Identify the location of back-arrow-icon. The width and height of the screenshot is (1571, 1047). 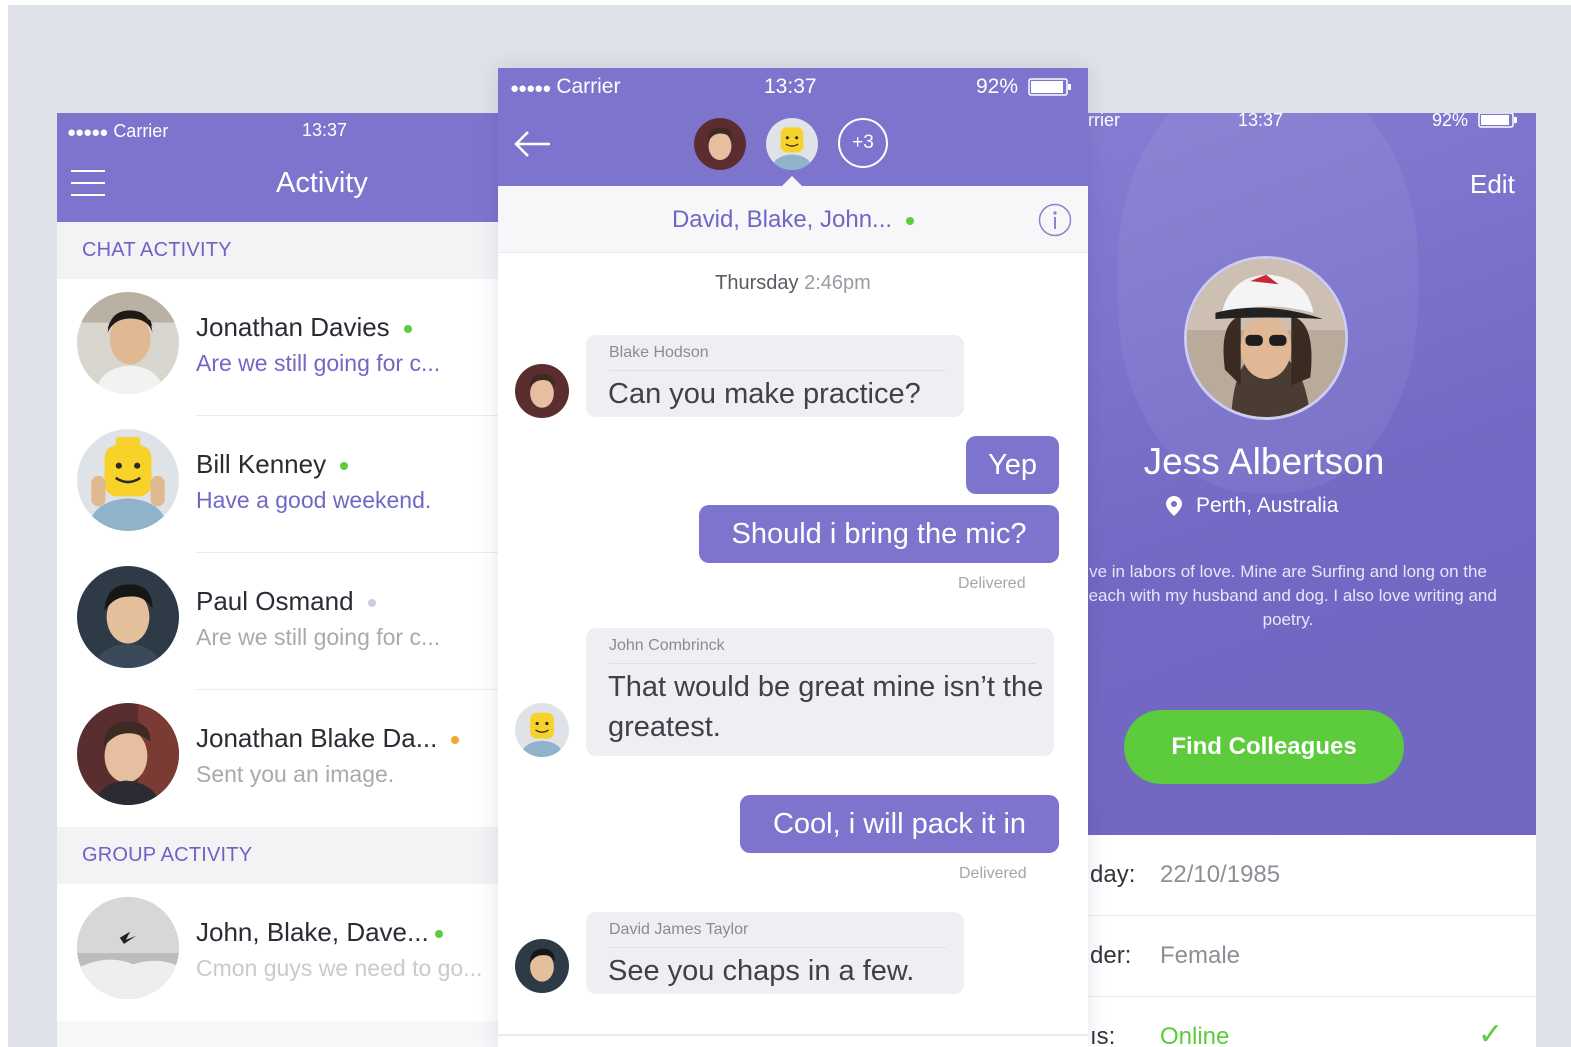
(532, 144).